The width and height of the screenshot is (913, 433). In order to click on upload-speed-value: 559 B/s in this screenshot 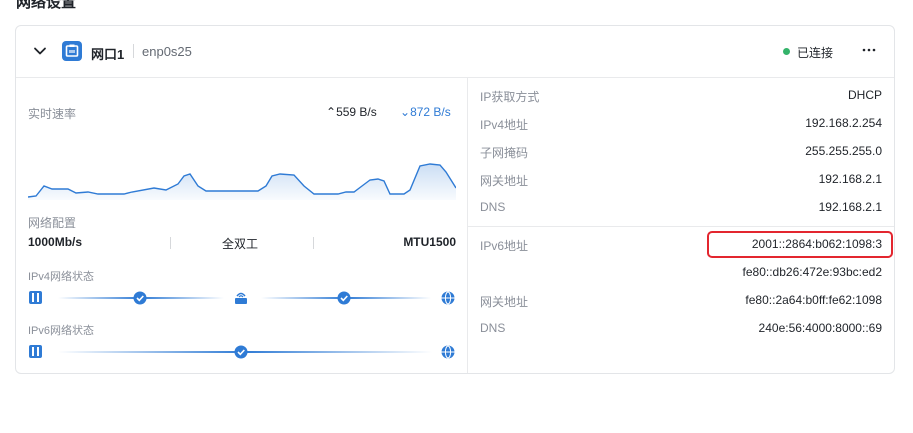, I will do `click(356, 112)`.